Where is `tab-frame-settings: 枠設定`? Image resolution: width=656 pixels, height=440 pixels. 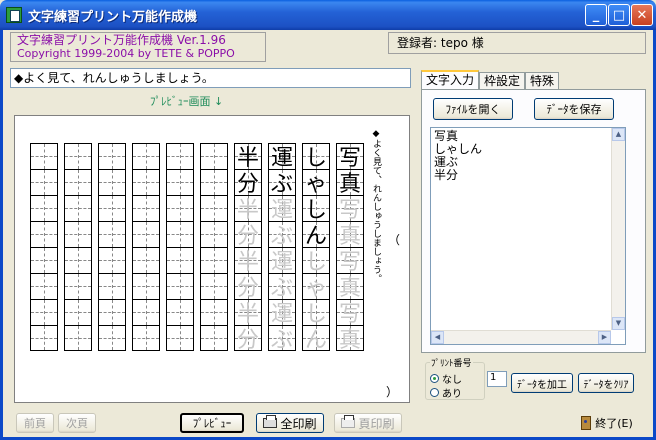
tab-frame-settings: 枠設定 is located at coordinates (502, 81).